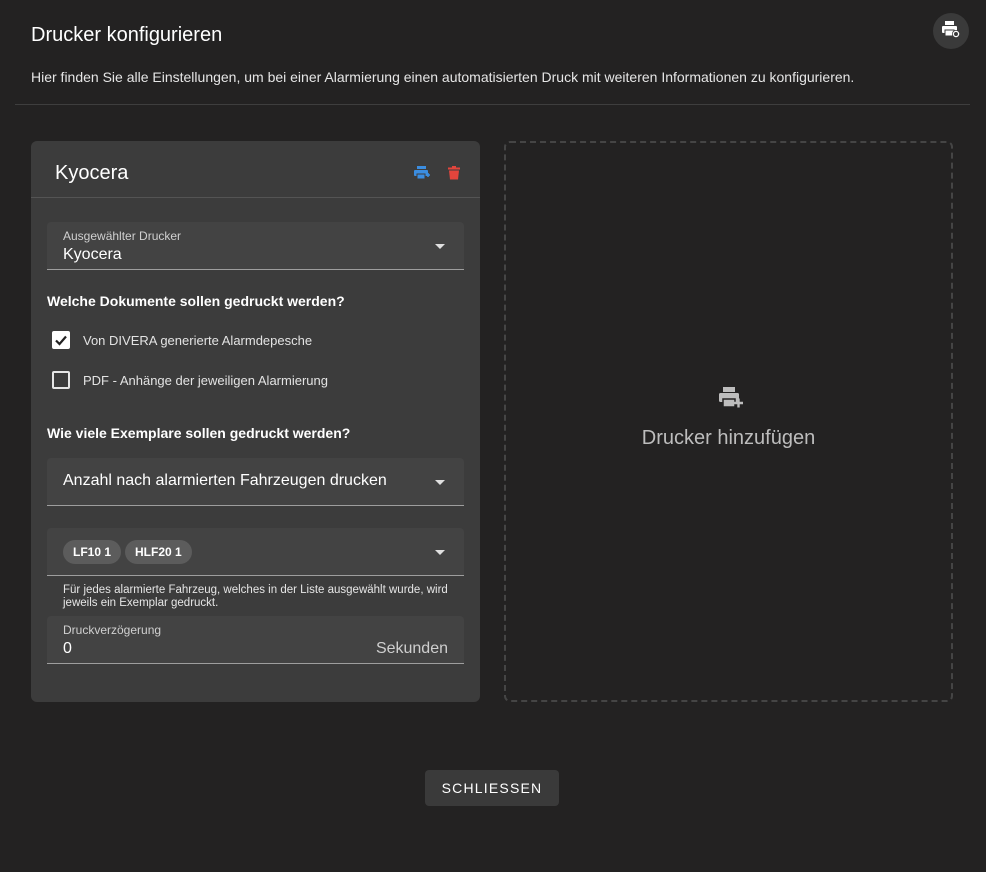 The image size is (986, 872). I want to click on selected-printer-select: Ausgewählter Drucker Kyocera, so click(255, 246).